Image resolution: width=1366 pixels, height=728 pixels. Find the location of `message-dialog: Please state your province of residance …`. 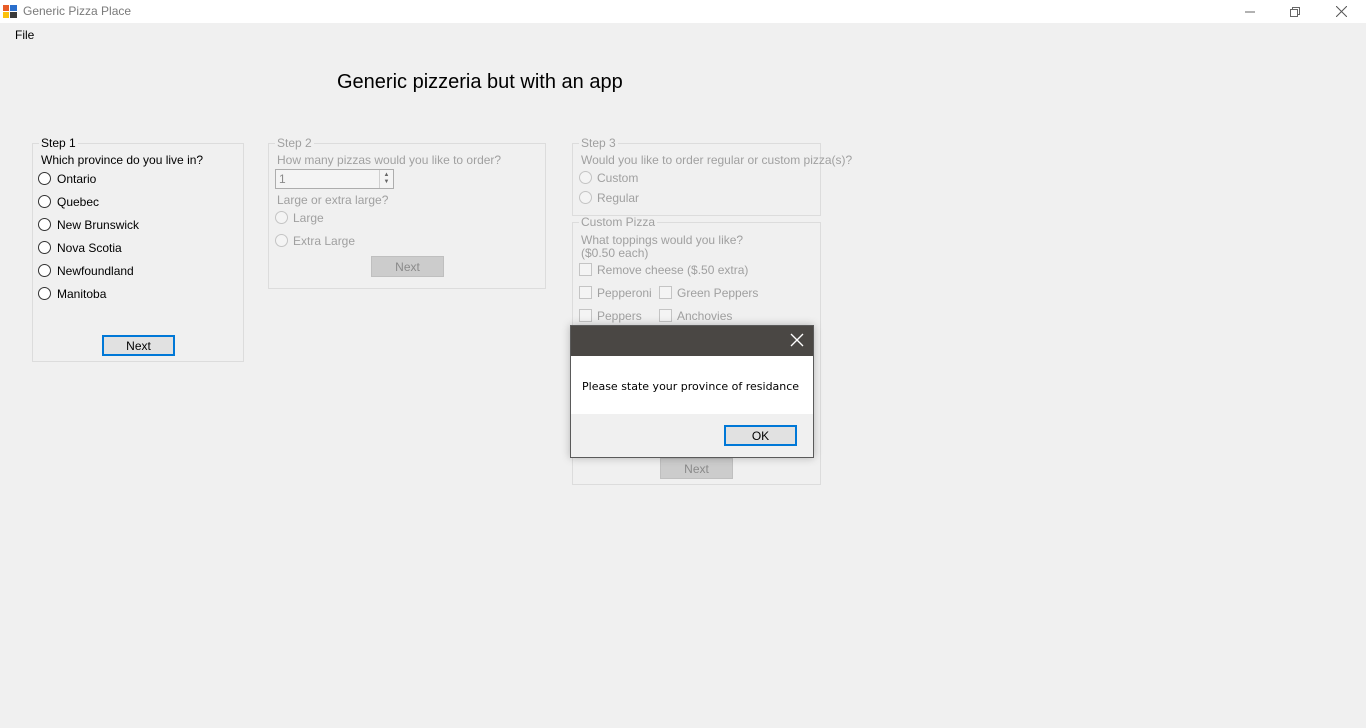

message-dialog: Please state your province of residance … is located at coordinates (692, 391).